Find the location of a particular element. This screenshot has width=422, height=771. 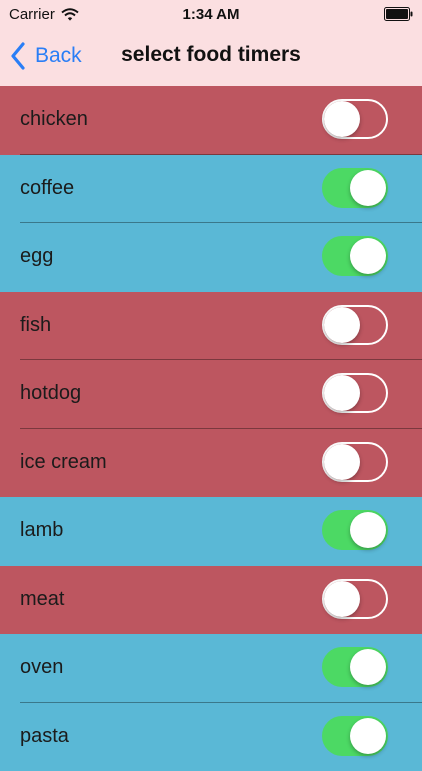

list-item-label: chicken is located at coordinates (54, 119).